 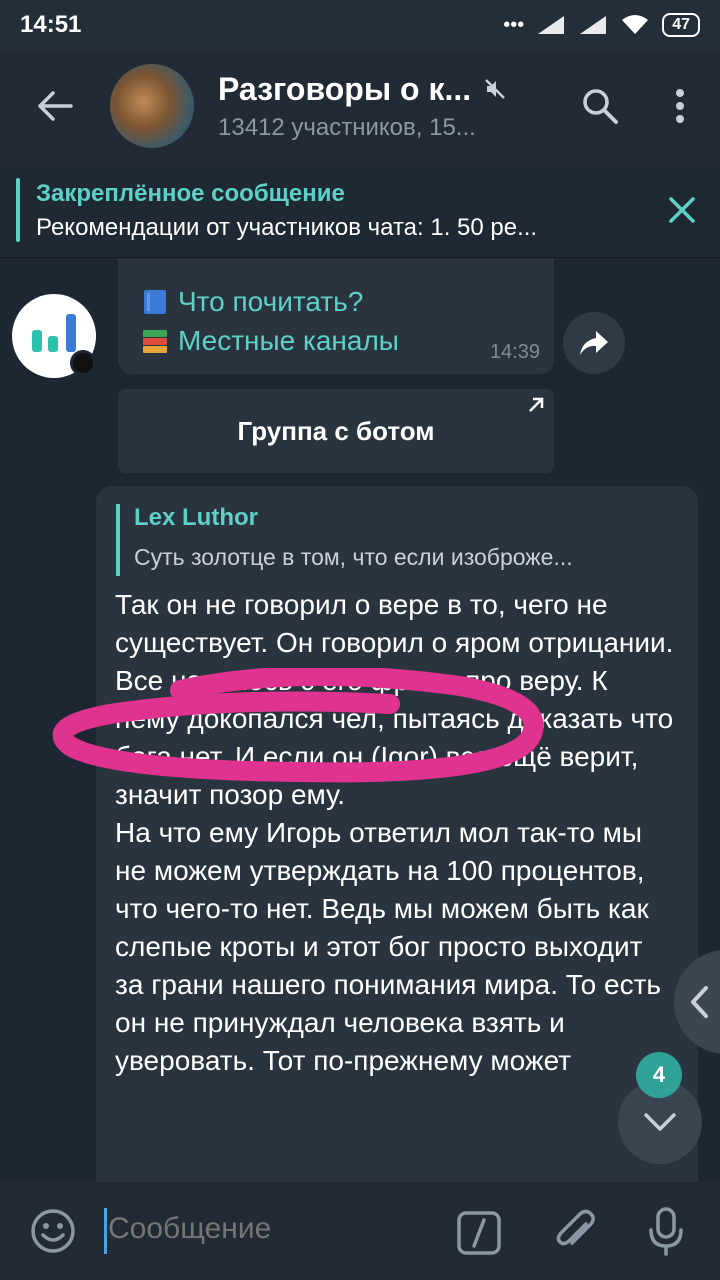 What do you see at coordinates (575, 1227) in the screenshot?
I see `paperclip-icon` at bounding box center [575, 1227].